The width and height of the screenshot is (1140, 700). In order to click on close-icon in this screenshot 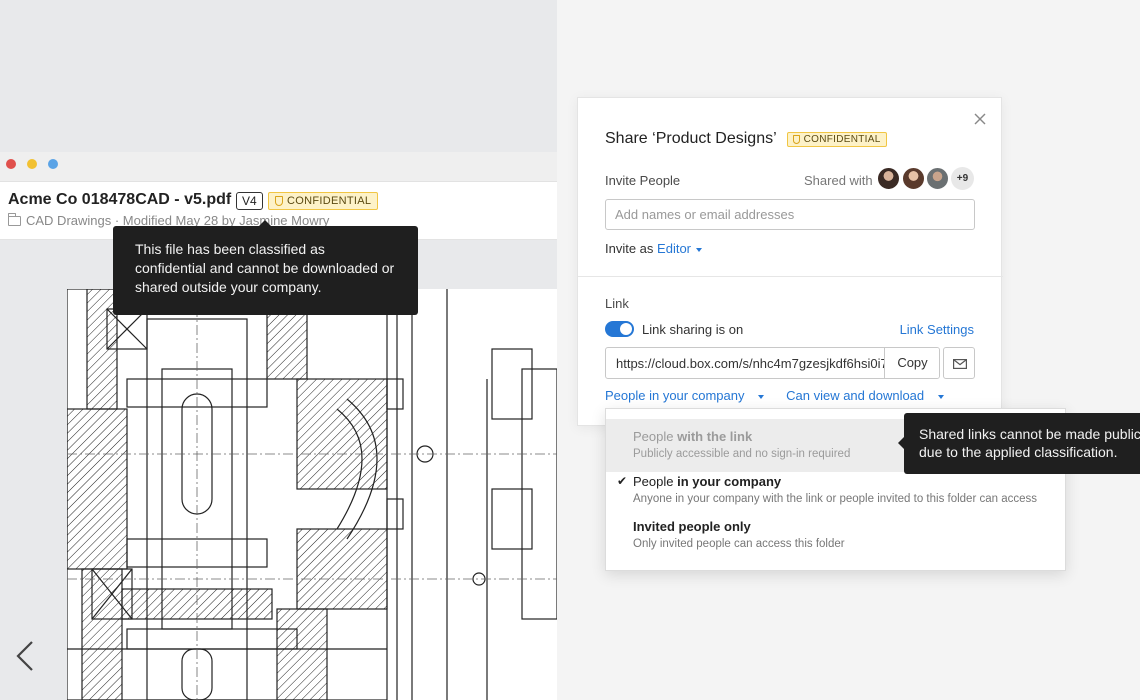, I will do `click(980, 119)`.